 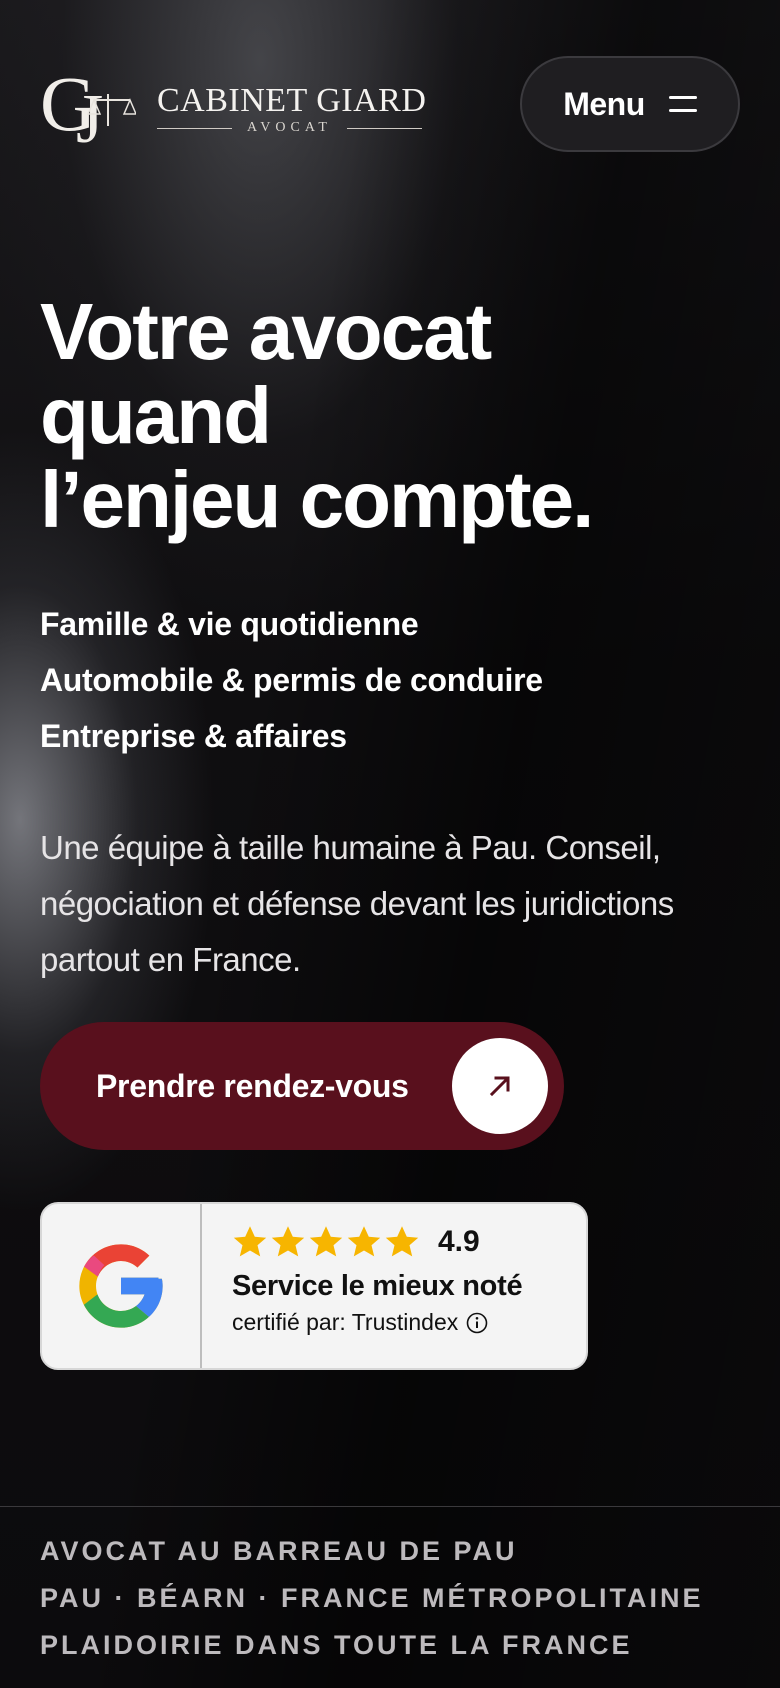 I want to click on review-certification: certifié par: Trustindex, so click(x=402, y=1322).